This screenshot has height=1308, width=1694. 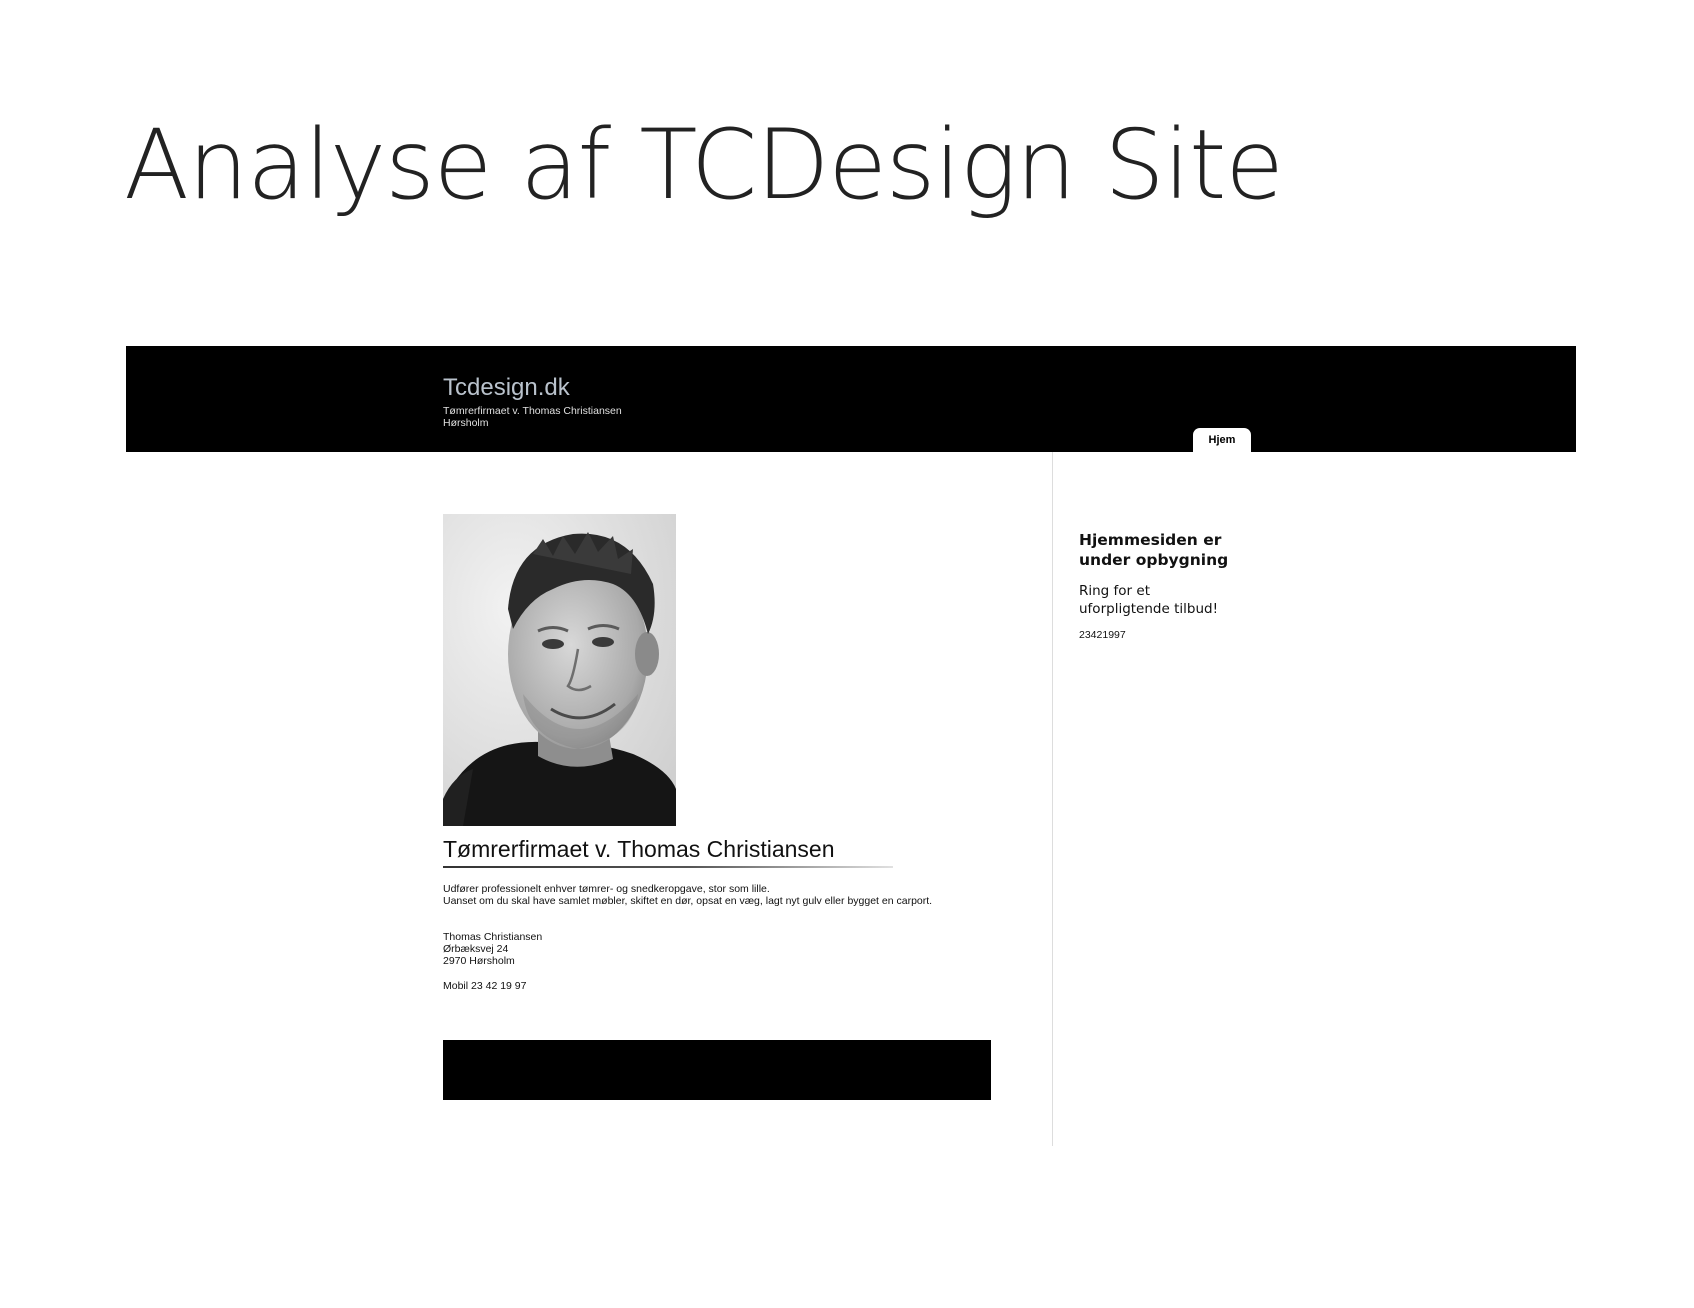 What do you see at coordinates (668, 867) in the screenshot?
I see `heading-underline` at bounding box center [668, 867].